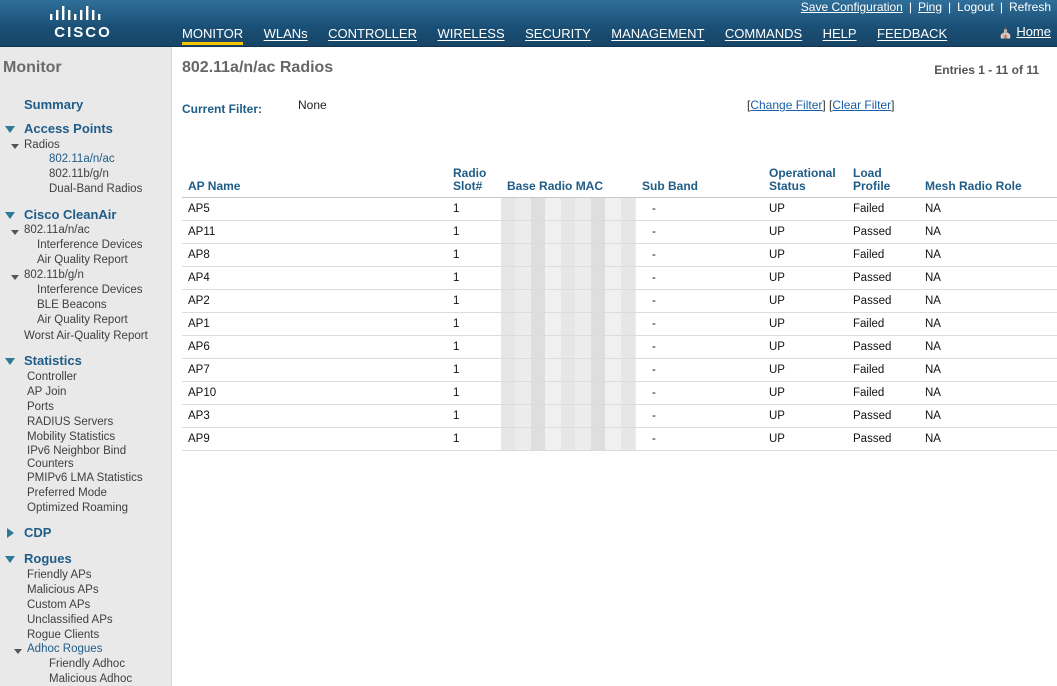 This screenshot has height=686, width=1057. I want to click on ap-name-cell: AP5, so click(314, 209).